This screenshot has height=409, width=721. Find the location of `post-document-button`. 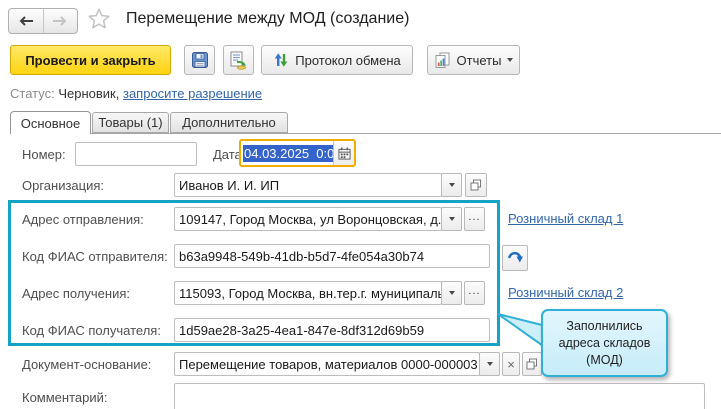

post-document-button is located at coordinates (238, 60).